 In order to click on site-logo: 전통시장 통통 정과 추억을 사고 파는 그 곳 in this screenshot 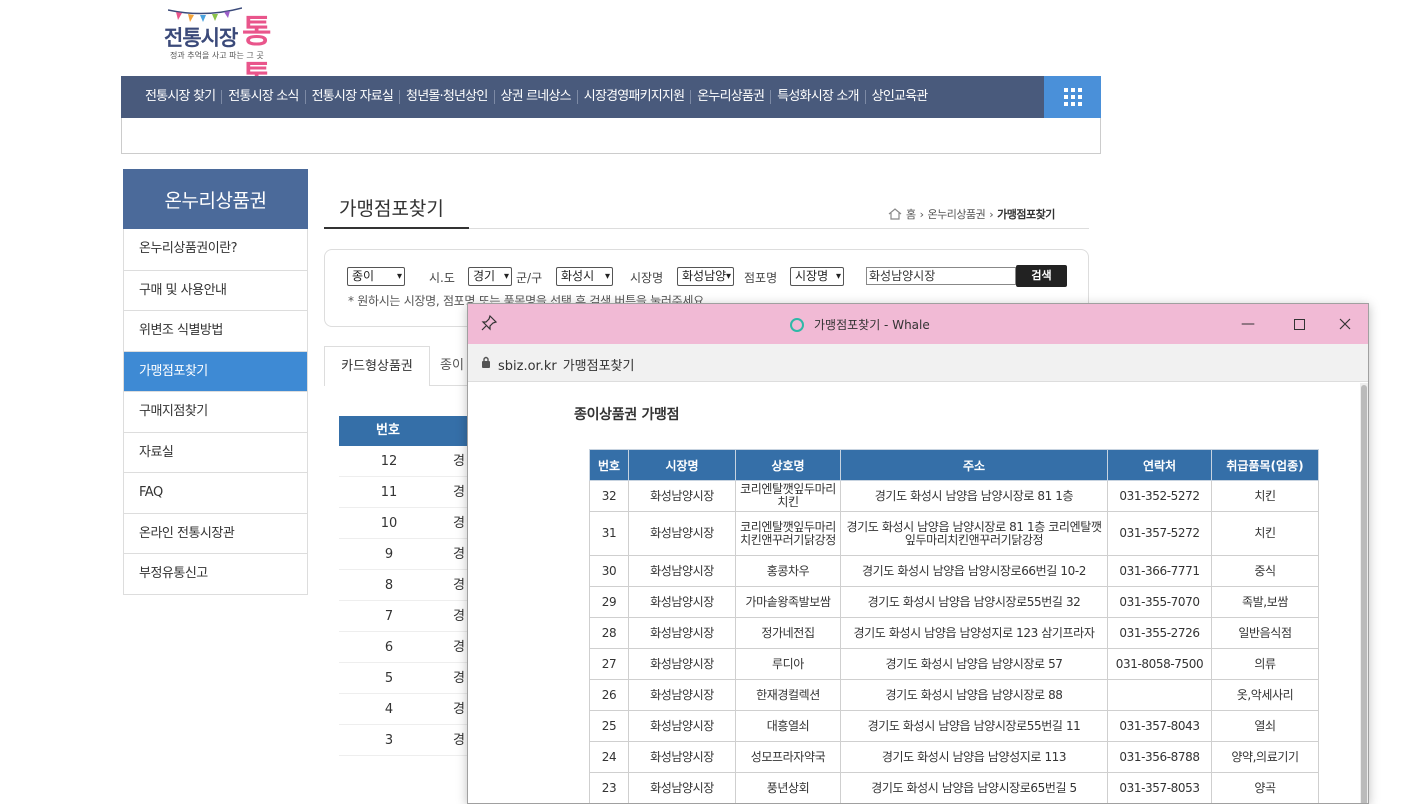, I will do `click(229, 50)`.